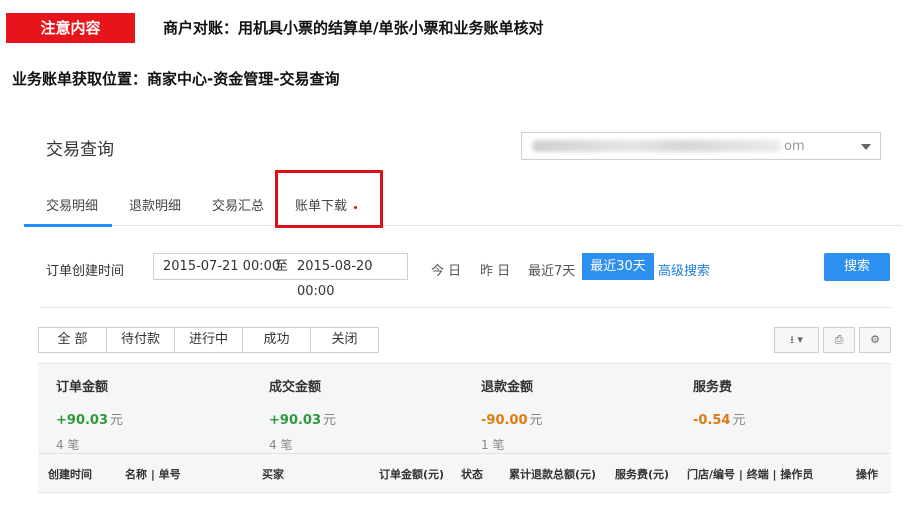  I want to click on section-divider, so click(465, 307).